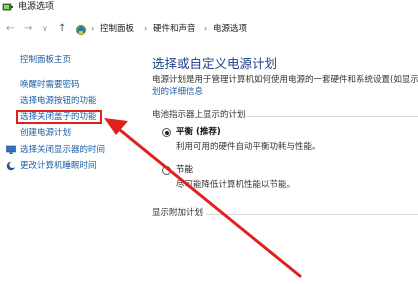 The image size is (418, 284). Describe the element at coordinates (58, 101) in the screenshot. I see `sidebar-item-power-button: 选择电源按钮的功能` at that location.